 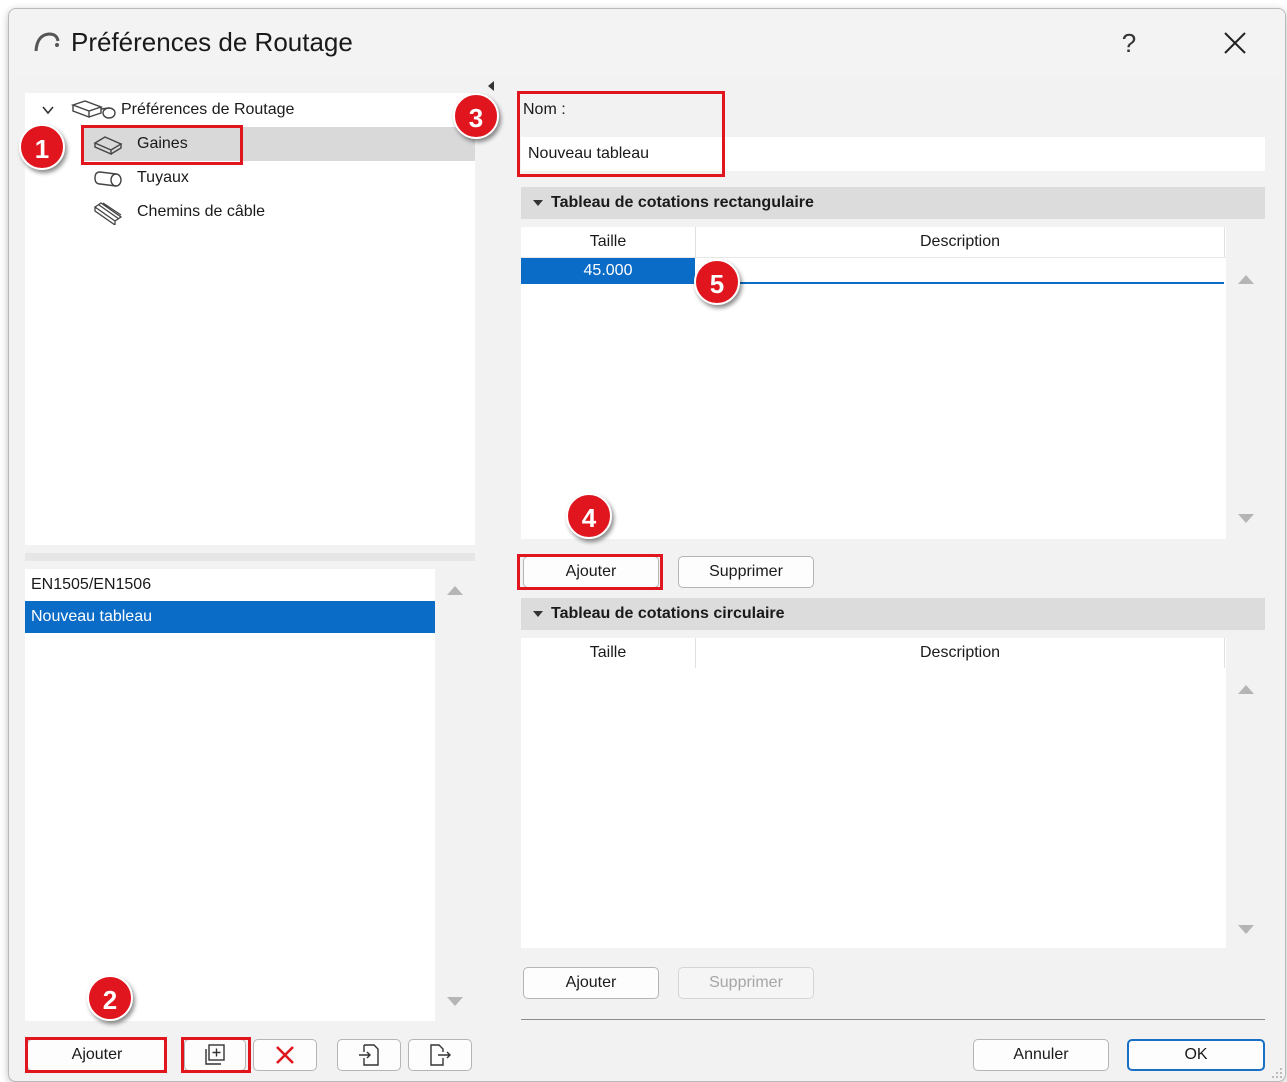 What do you see at coordinates (48, 110) in the screenshot?
I see `chevron-down-icon` at bounding box center [48, 110].